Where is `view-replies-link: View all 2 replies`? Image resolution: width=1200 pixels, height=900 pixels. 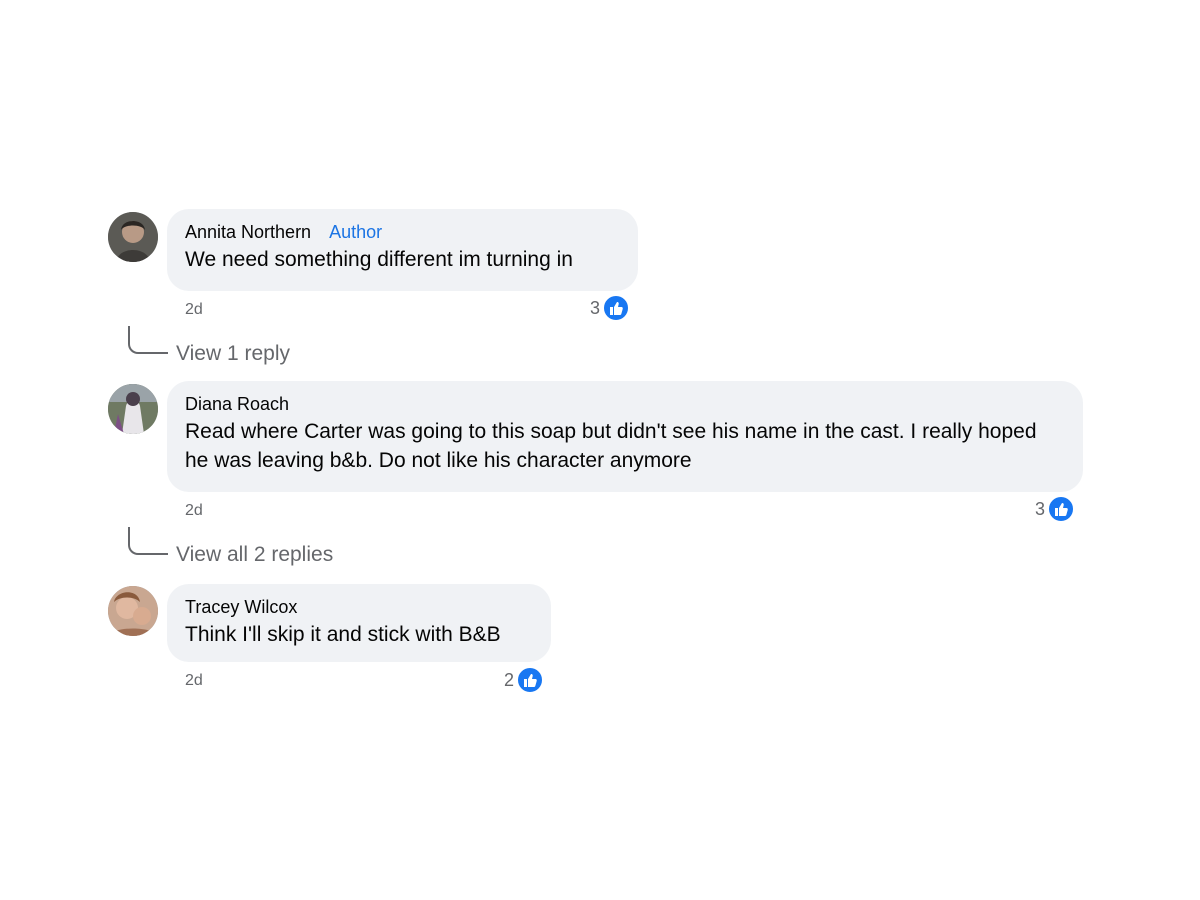 view-replies-link: View all 2 replies is located at coordinates (230, 546).